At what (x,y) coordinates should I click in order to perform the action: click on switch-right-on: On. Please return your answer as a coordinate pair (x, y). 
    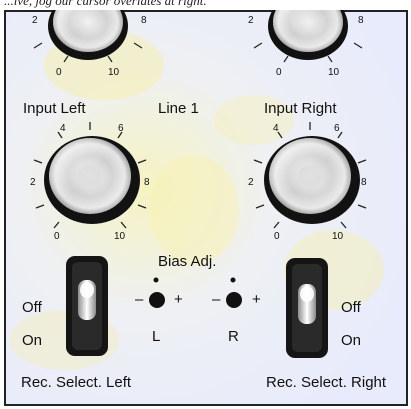
    Looking at the image, I should click on (351, 340).